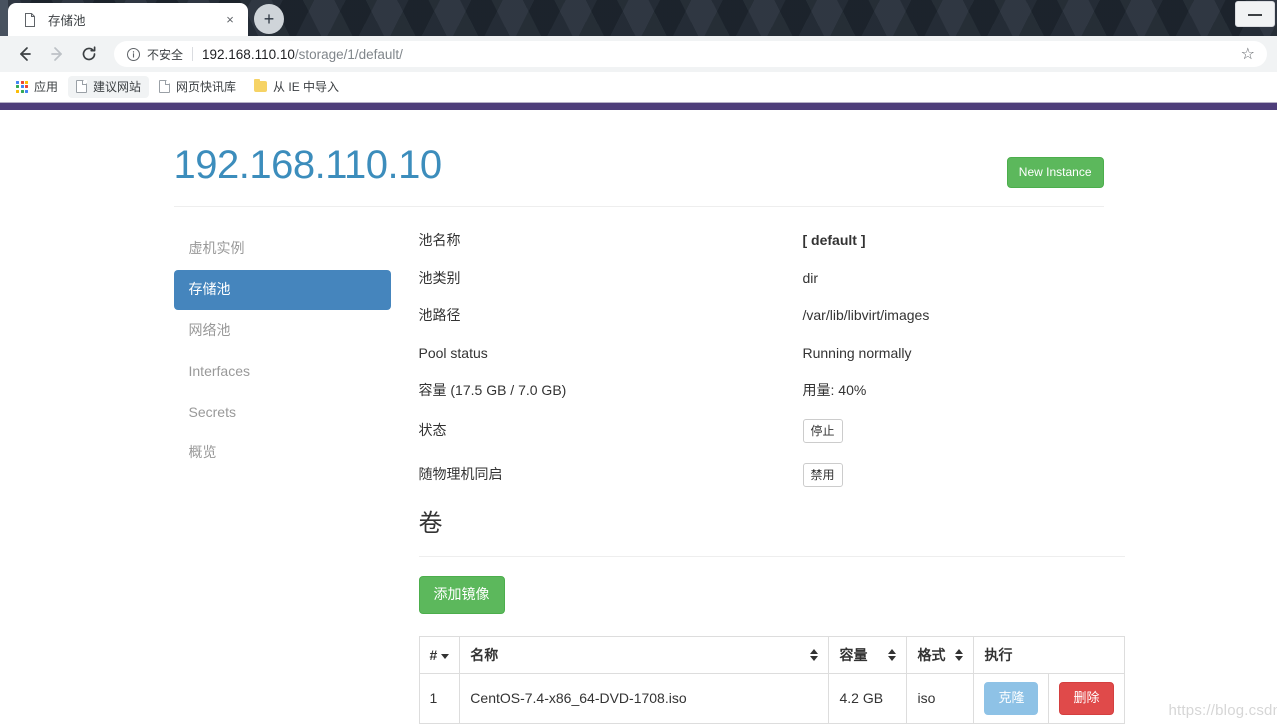 This screenshot has width=1277, height=725. Describe the element at coordinates (772, 316) in the screenshot. I see `detail-row: 池路径 /var/lib/libvirt/images` at that location.